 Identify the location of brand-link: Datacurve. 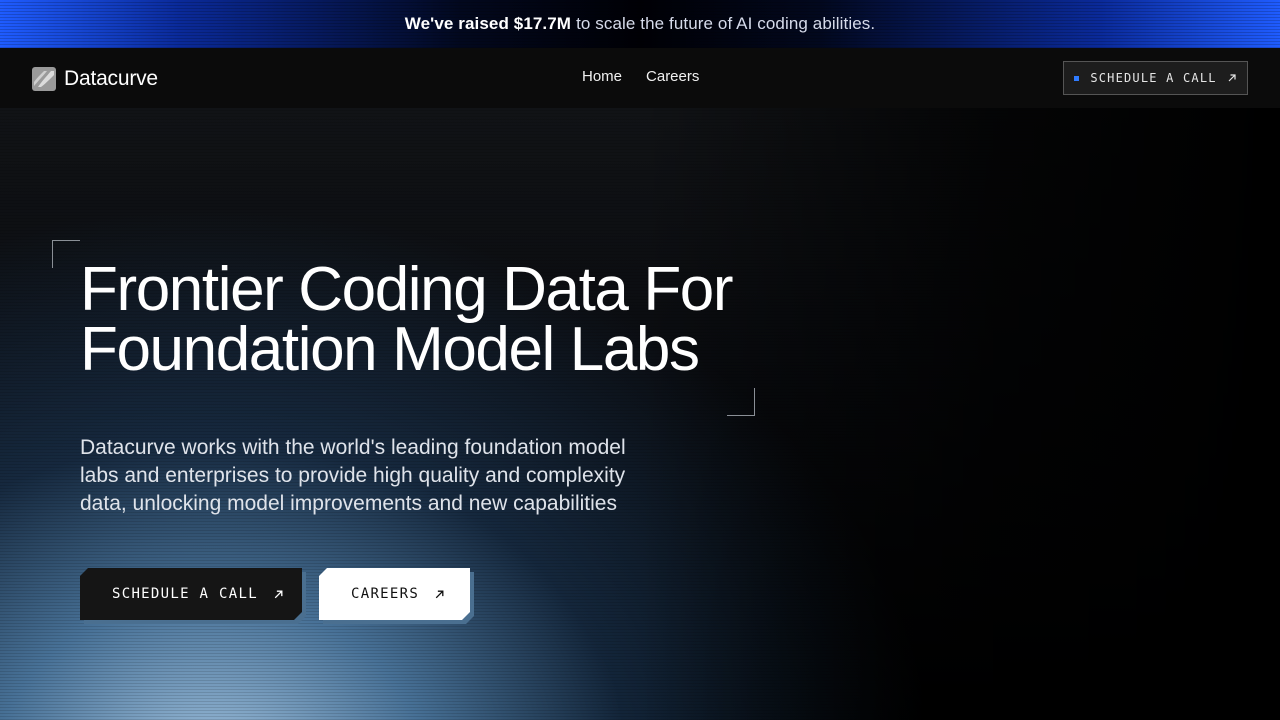
(95, 79).